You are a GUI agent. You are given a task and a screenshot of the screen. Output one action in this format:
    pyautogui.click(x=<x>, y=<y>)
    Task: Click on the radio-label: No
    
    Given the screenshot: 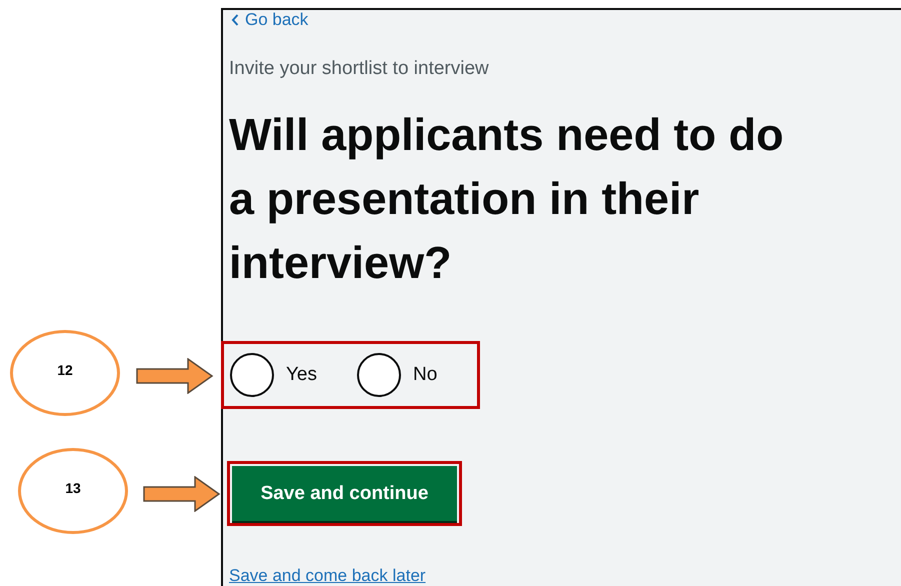 What is the action you would take?
    pyautogui.click(x=425, y=375)
    